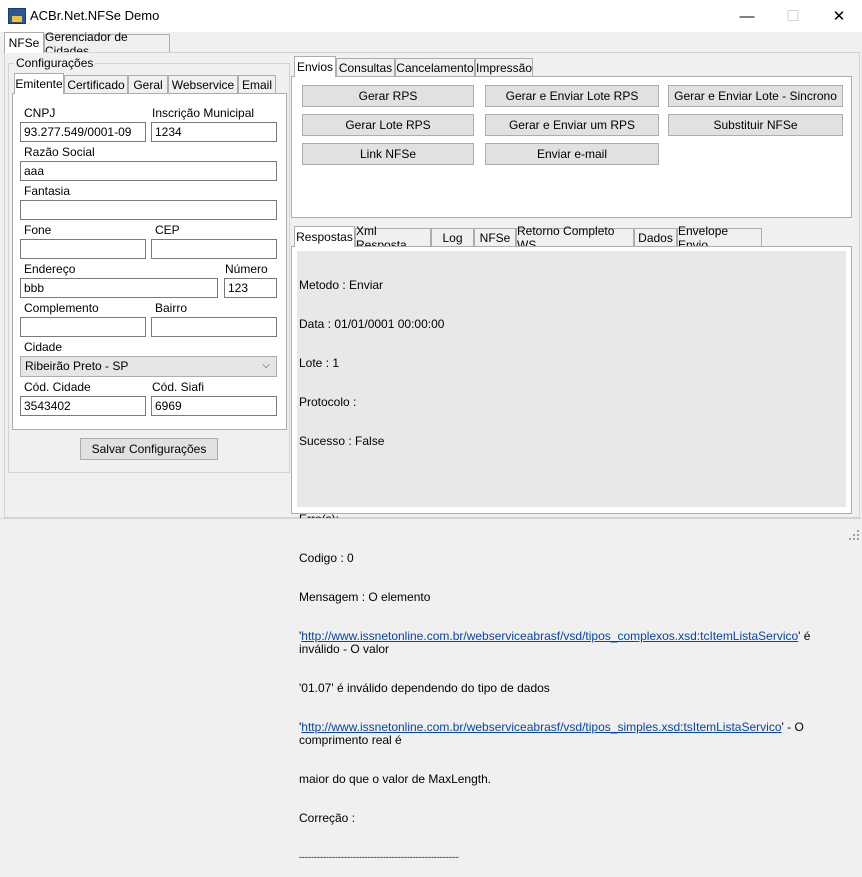  Describe the element at coordinates (119, 288) in the screenshot. I see `endereco-field: bbb` at that location.